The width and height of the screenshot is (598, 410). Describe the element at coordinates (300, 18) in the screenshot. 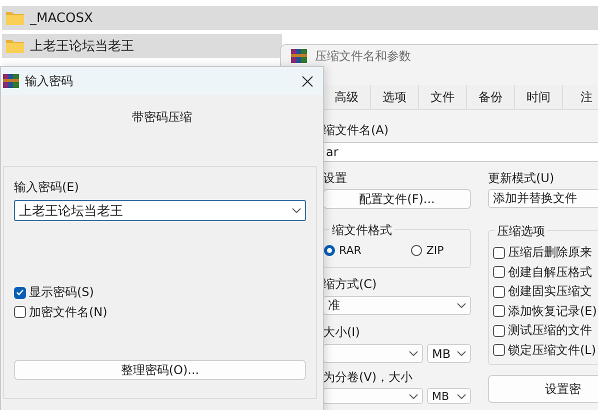

I see `folder-row: _MACOSX` at that location.